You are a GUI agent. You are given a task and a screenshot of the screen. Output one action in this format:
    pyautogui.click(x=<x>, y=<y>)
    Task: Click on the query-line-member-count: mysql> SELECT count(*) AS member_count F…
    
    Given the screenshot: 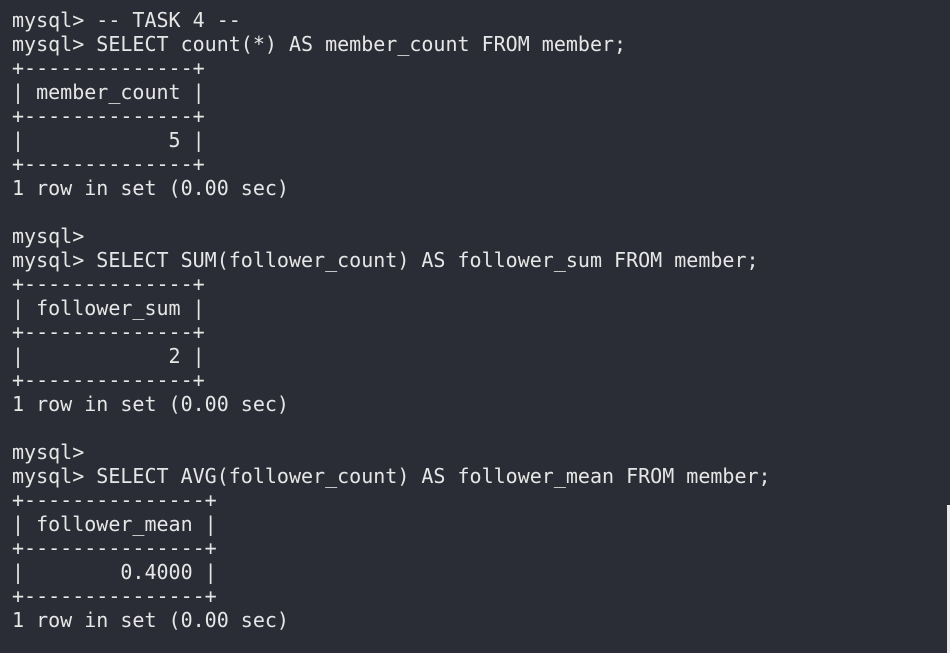 What is the action you would take?
    pyautogui.click(x=319, y=44)
    